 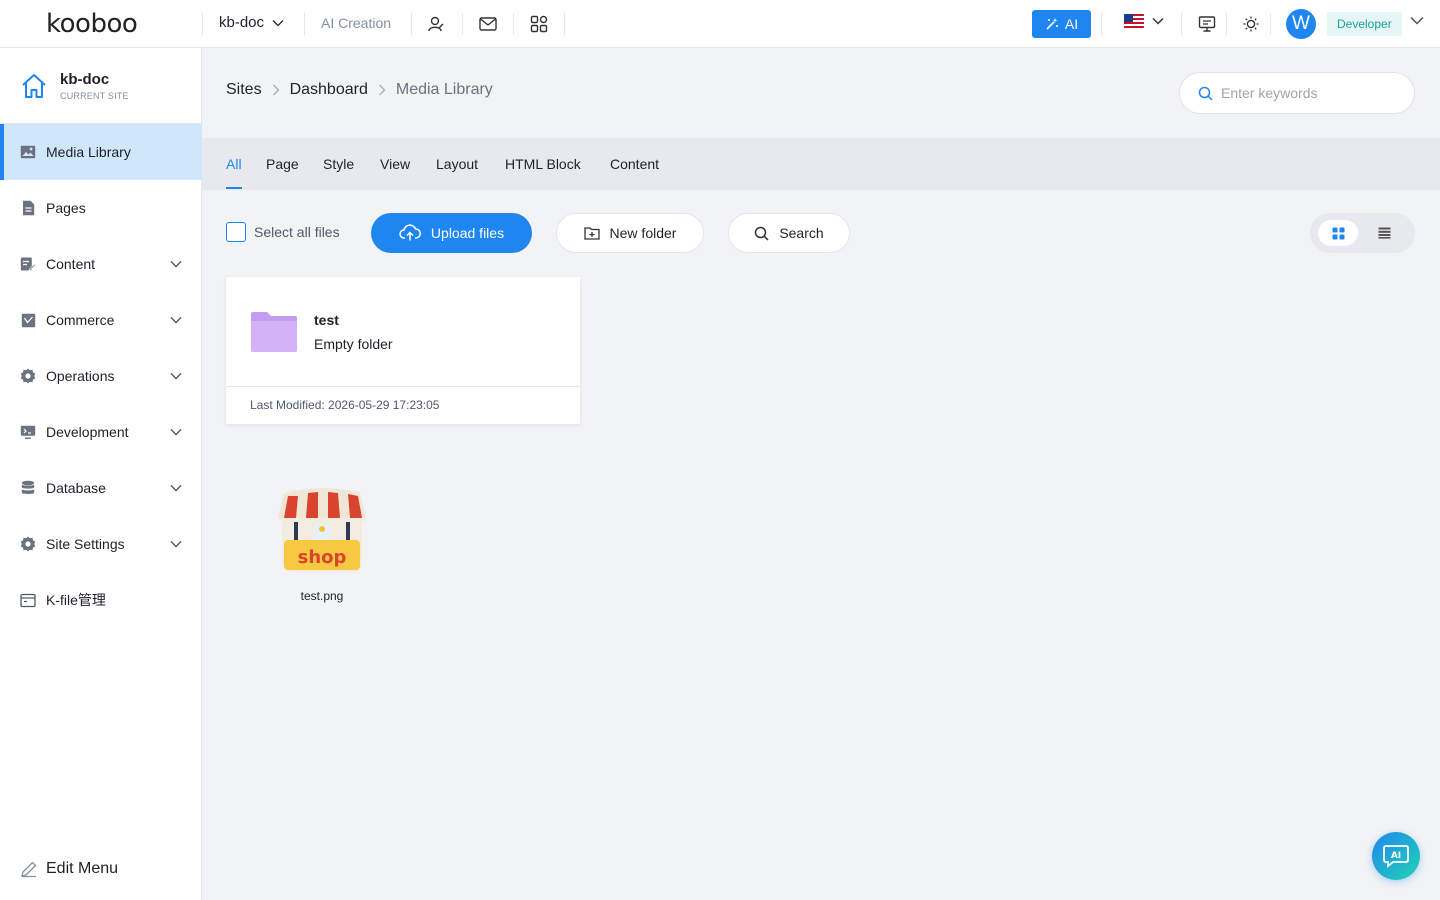 I want to click on upload-files-button: Upload files, so click(x=451, y=233).